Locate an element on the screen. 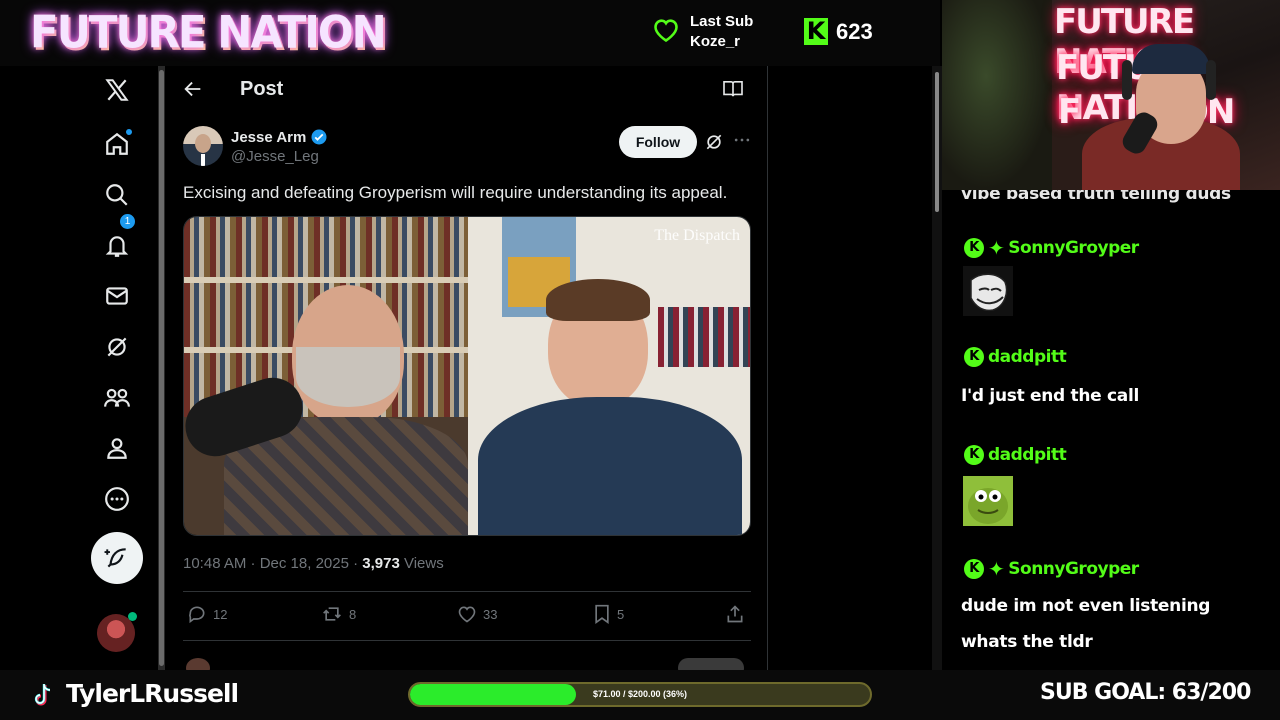 This screenshot has height=720, width=1280. cap is located at coordinates (1171, 59).